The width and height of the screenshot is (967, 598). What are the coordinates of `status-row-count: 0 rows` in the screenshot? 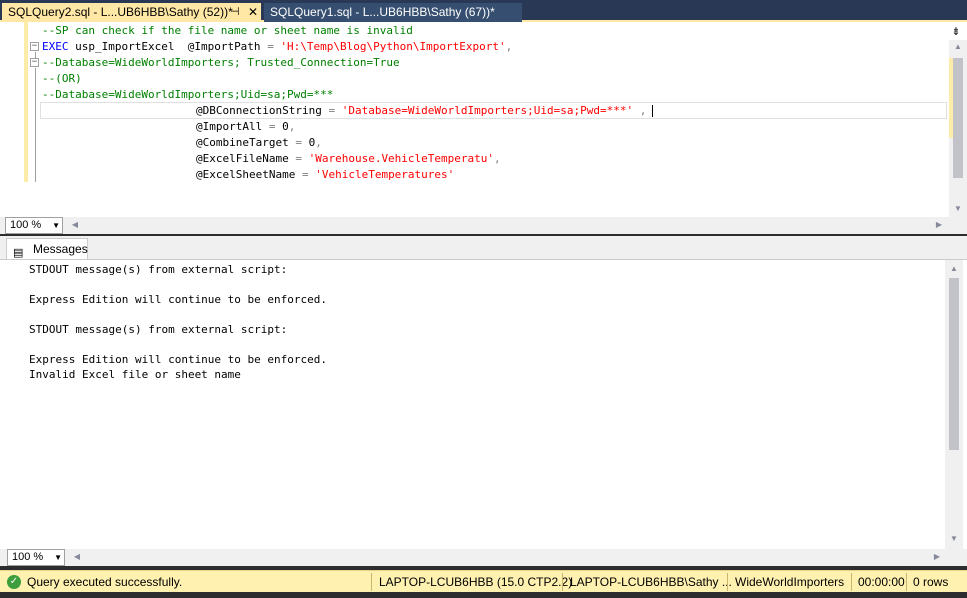 It's located at (931, 582).